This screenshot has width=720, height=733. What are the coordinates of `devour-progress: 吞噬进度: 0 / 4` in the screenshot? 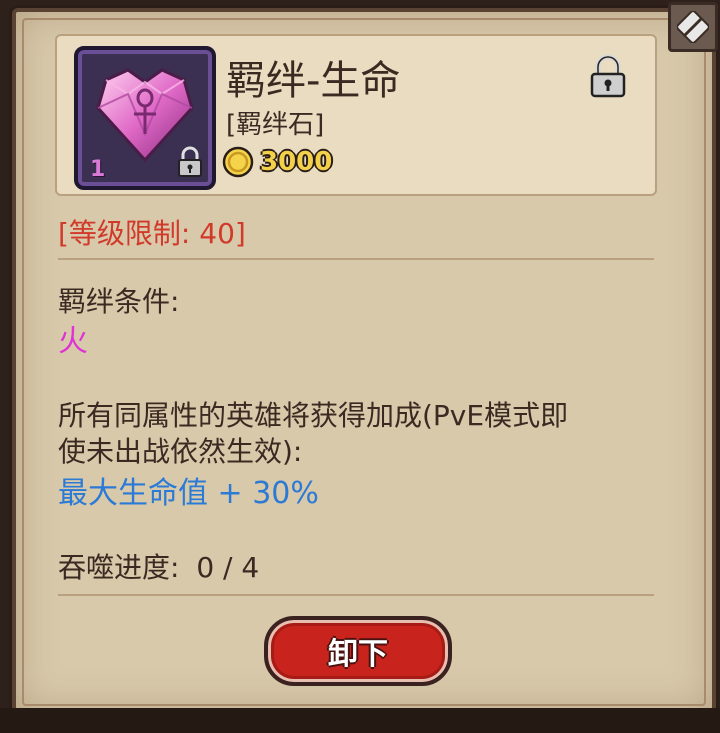 It's located at (158, 566).